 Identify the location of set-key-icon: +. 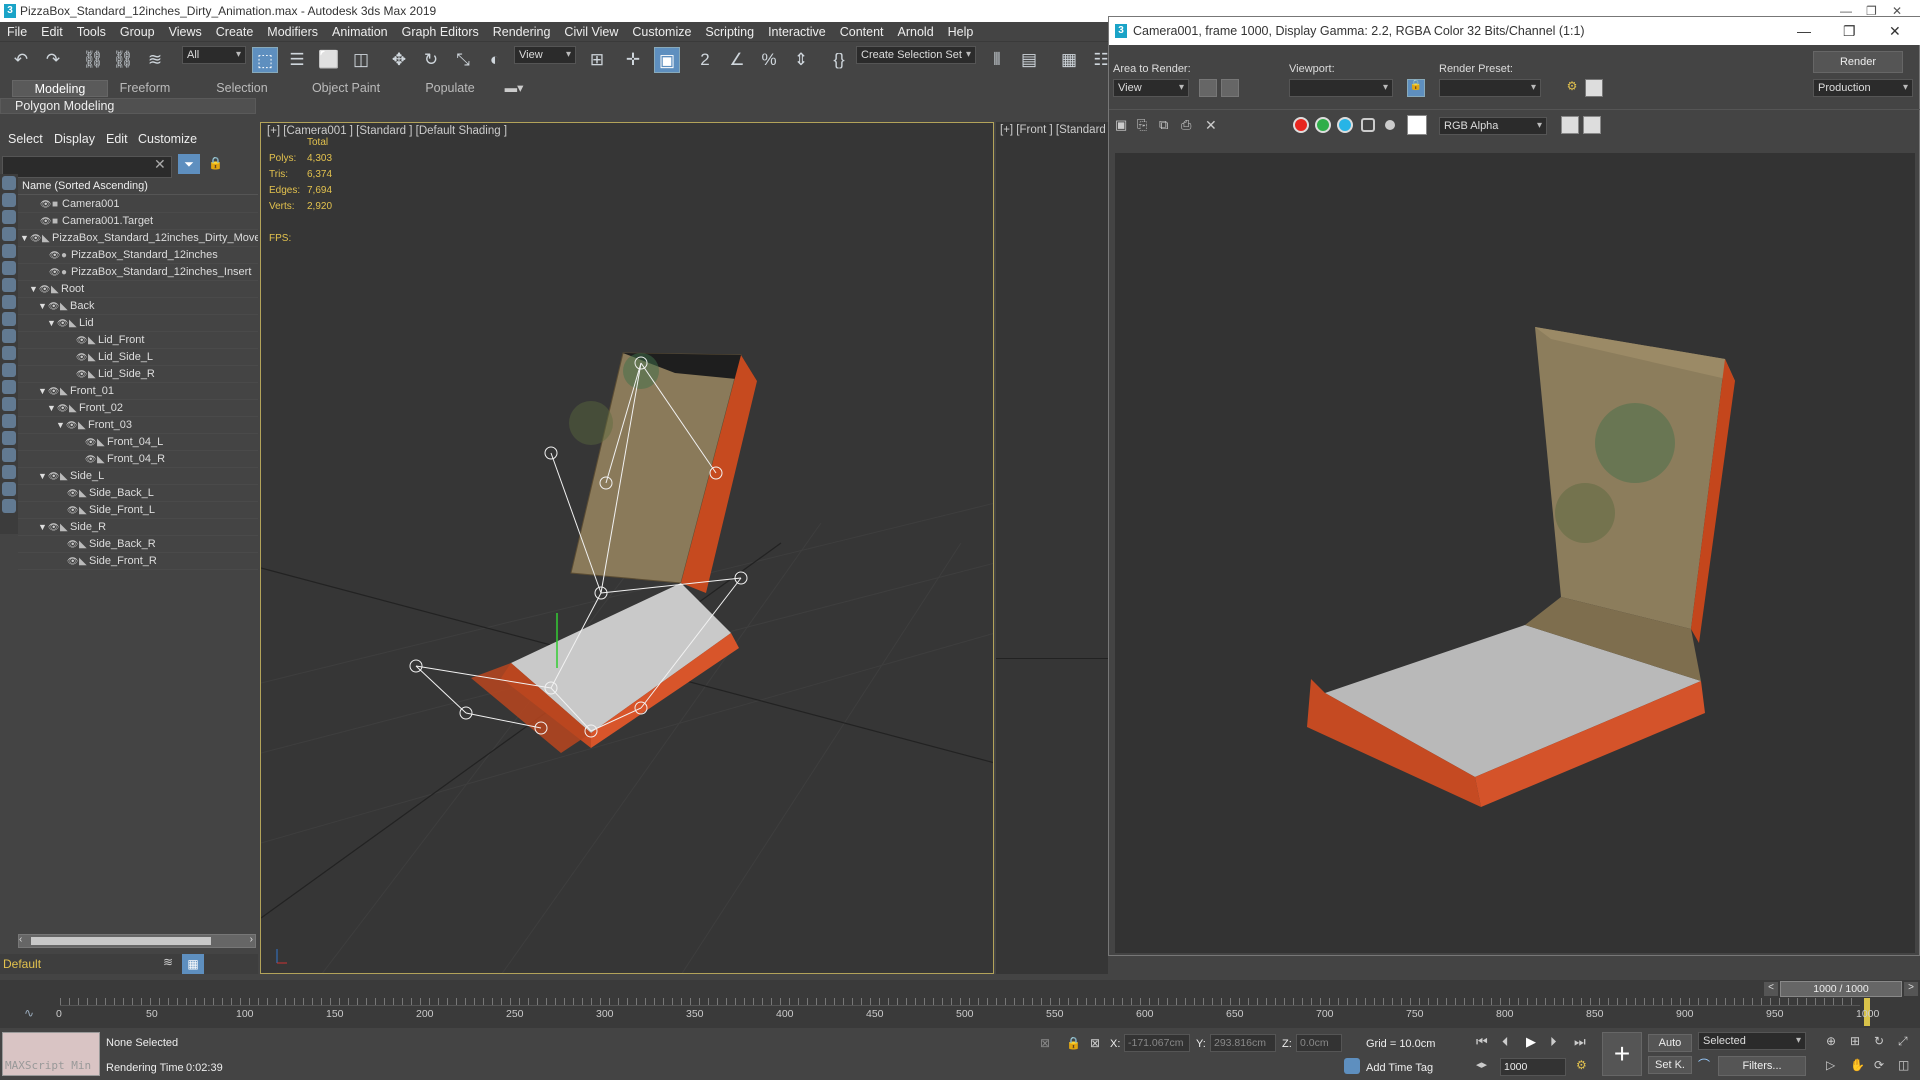
(1622, 1054).